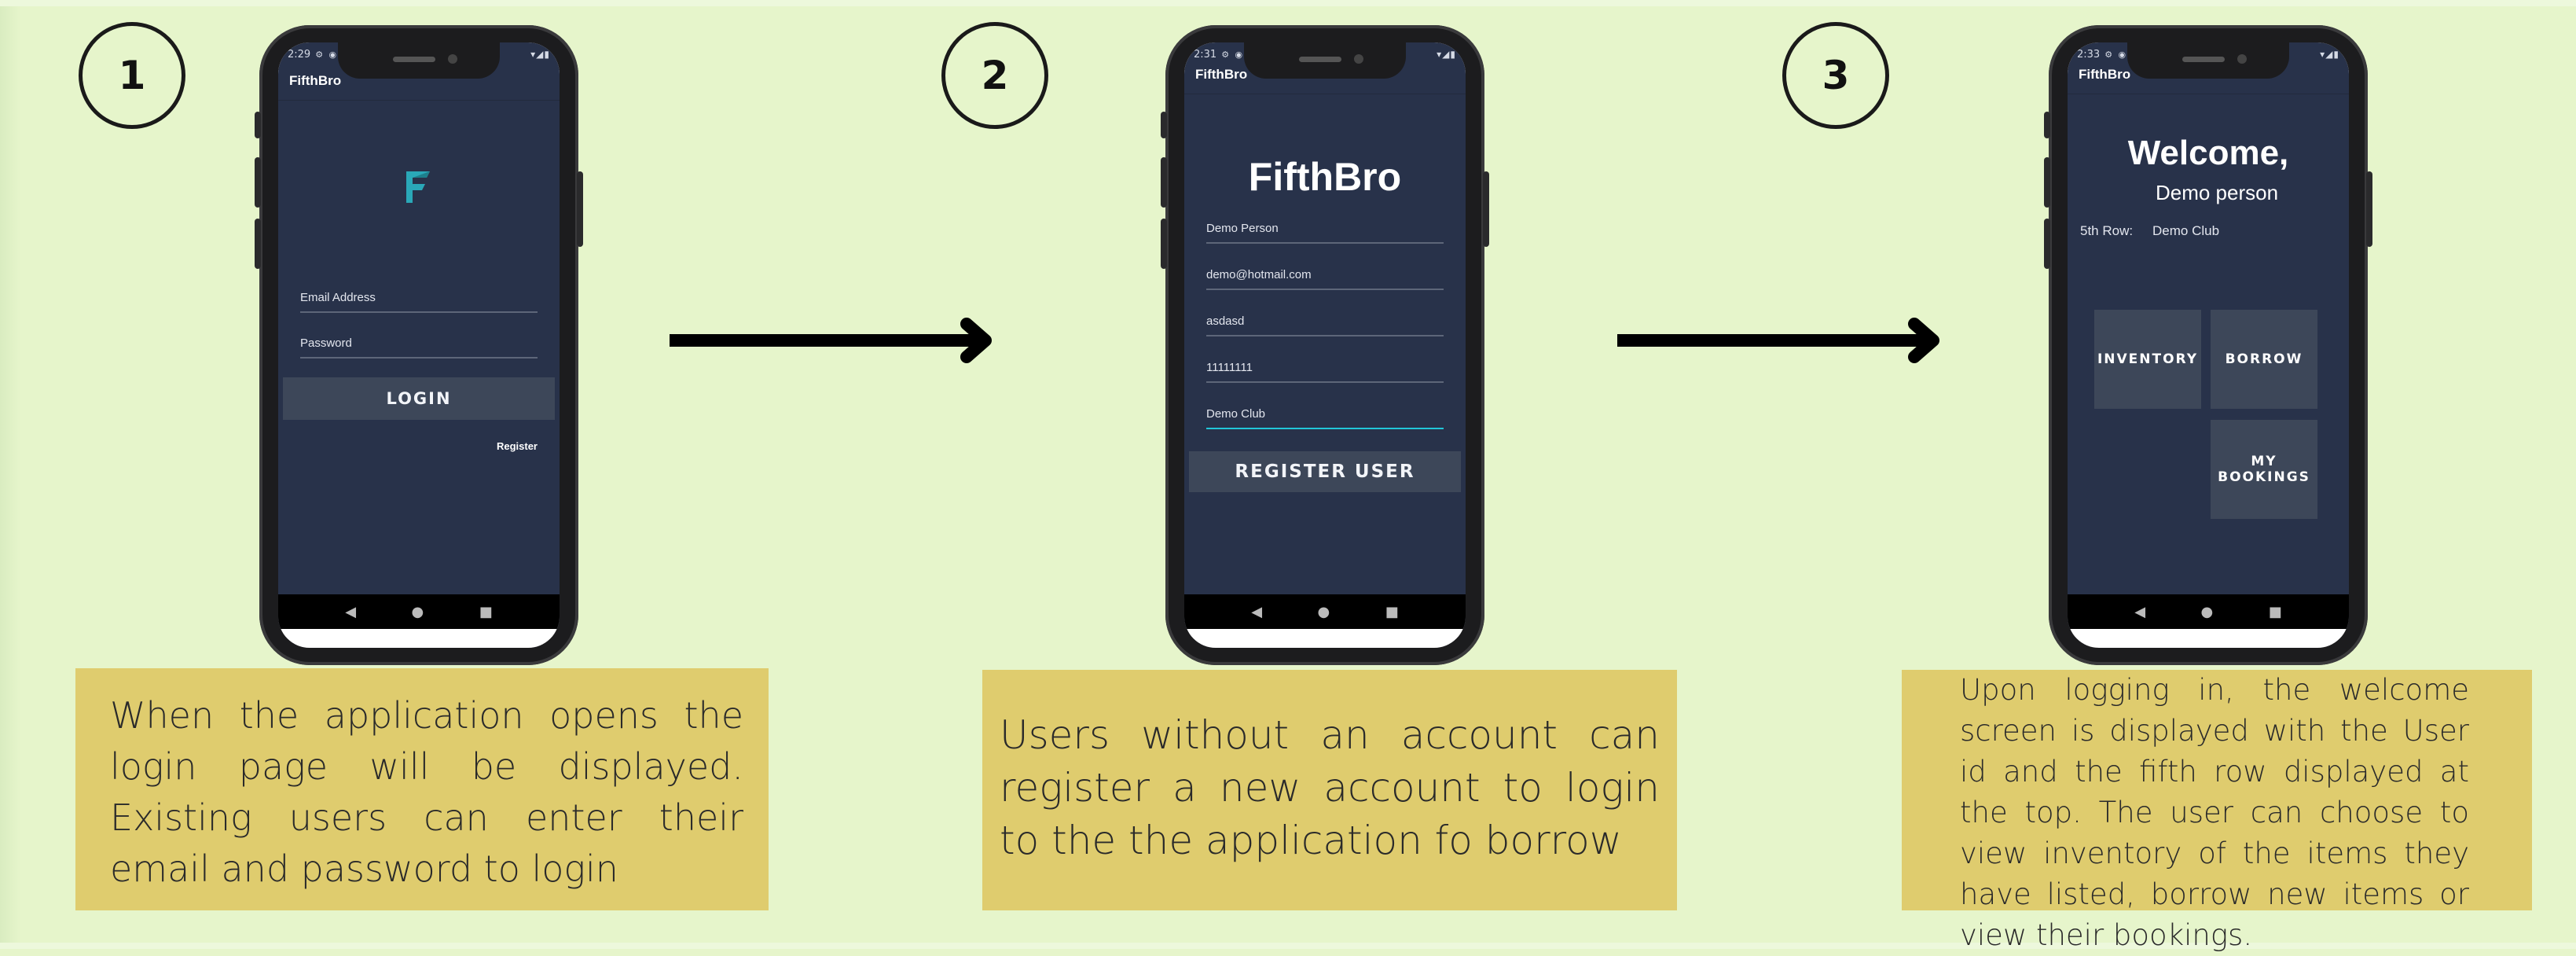  What do you see at coordinates (2147, 359) in the screenshot?
I see `inventory-button: INVENTORY` at bounding box center [2147, 359].